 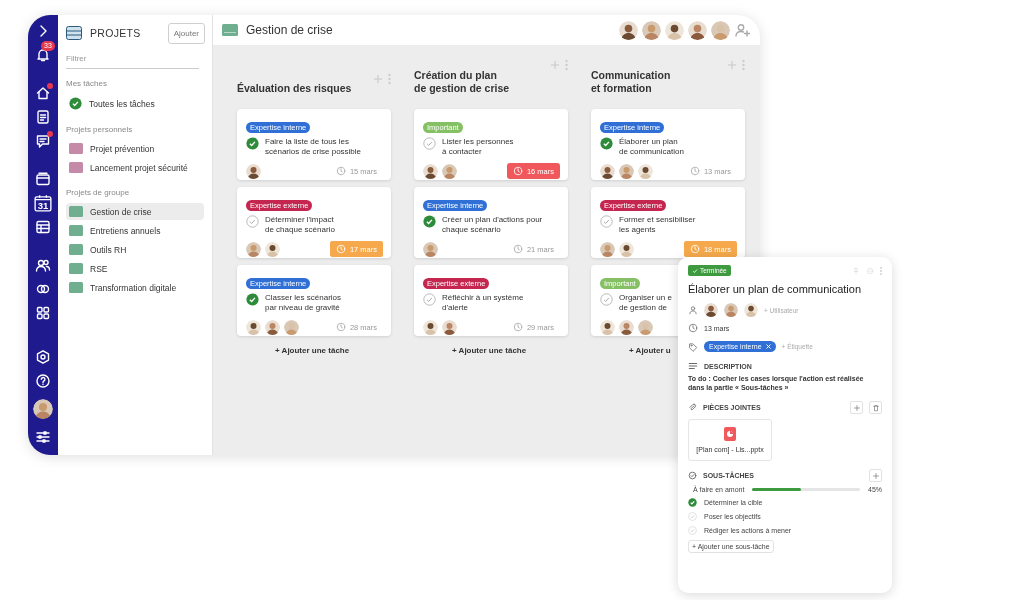 What do you see at coordinates (692, 407) in the screenshot?
I see `paperclip-icon` at bounding box center [692, 407].